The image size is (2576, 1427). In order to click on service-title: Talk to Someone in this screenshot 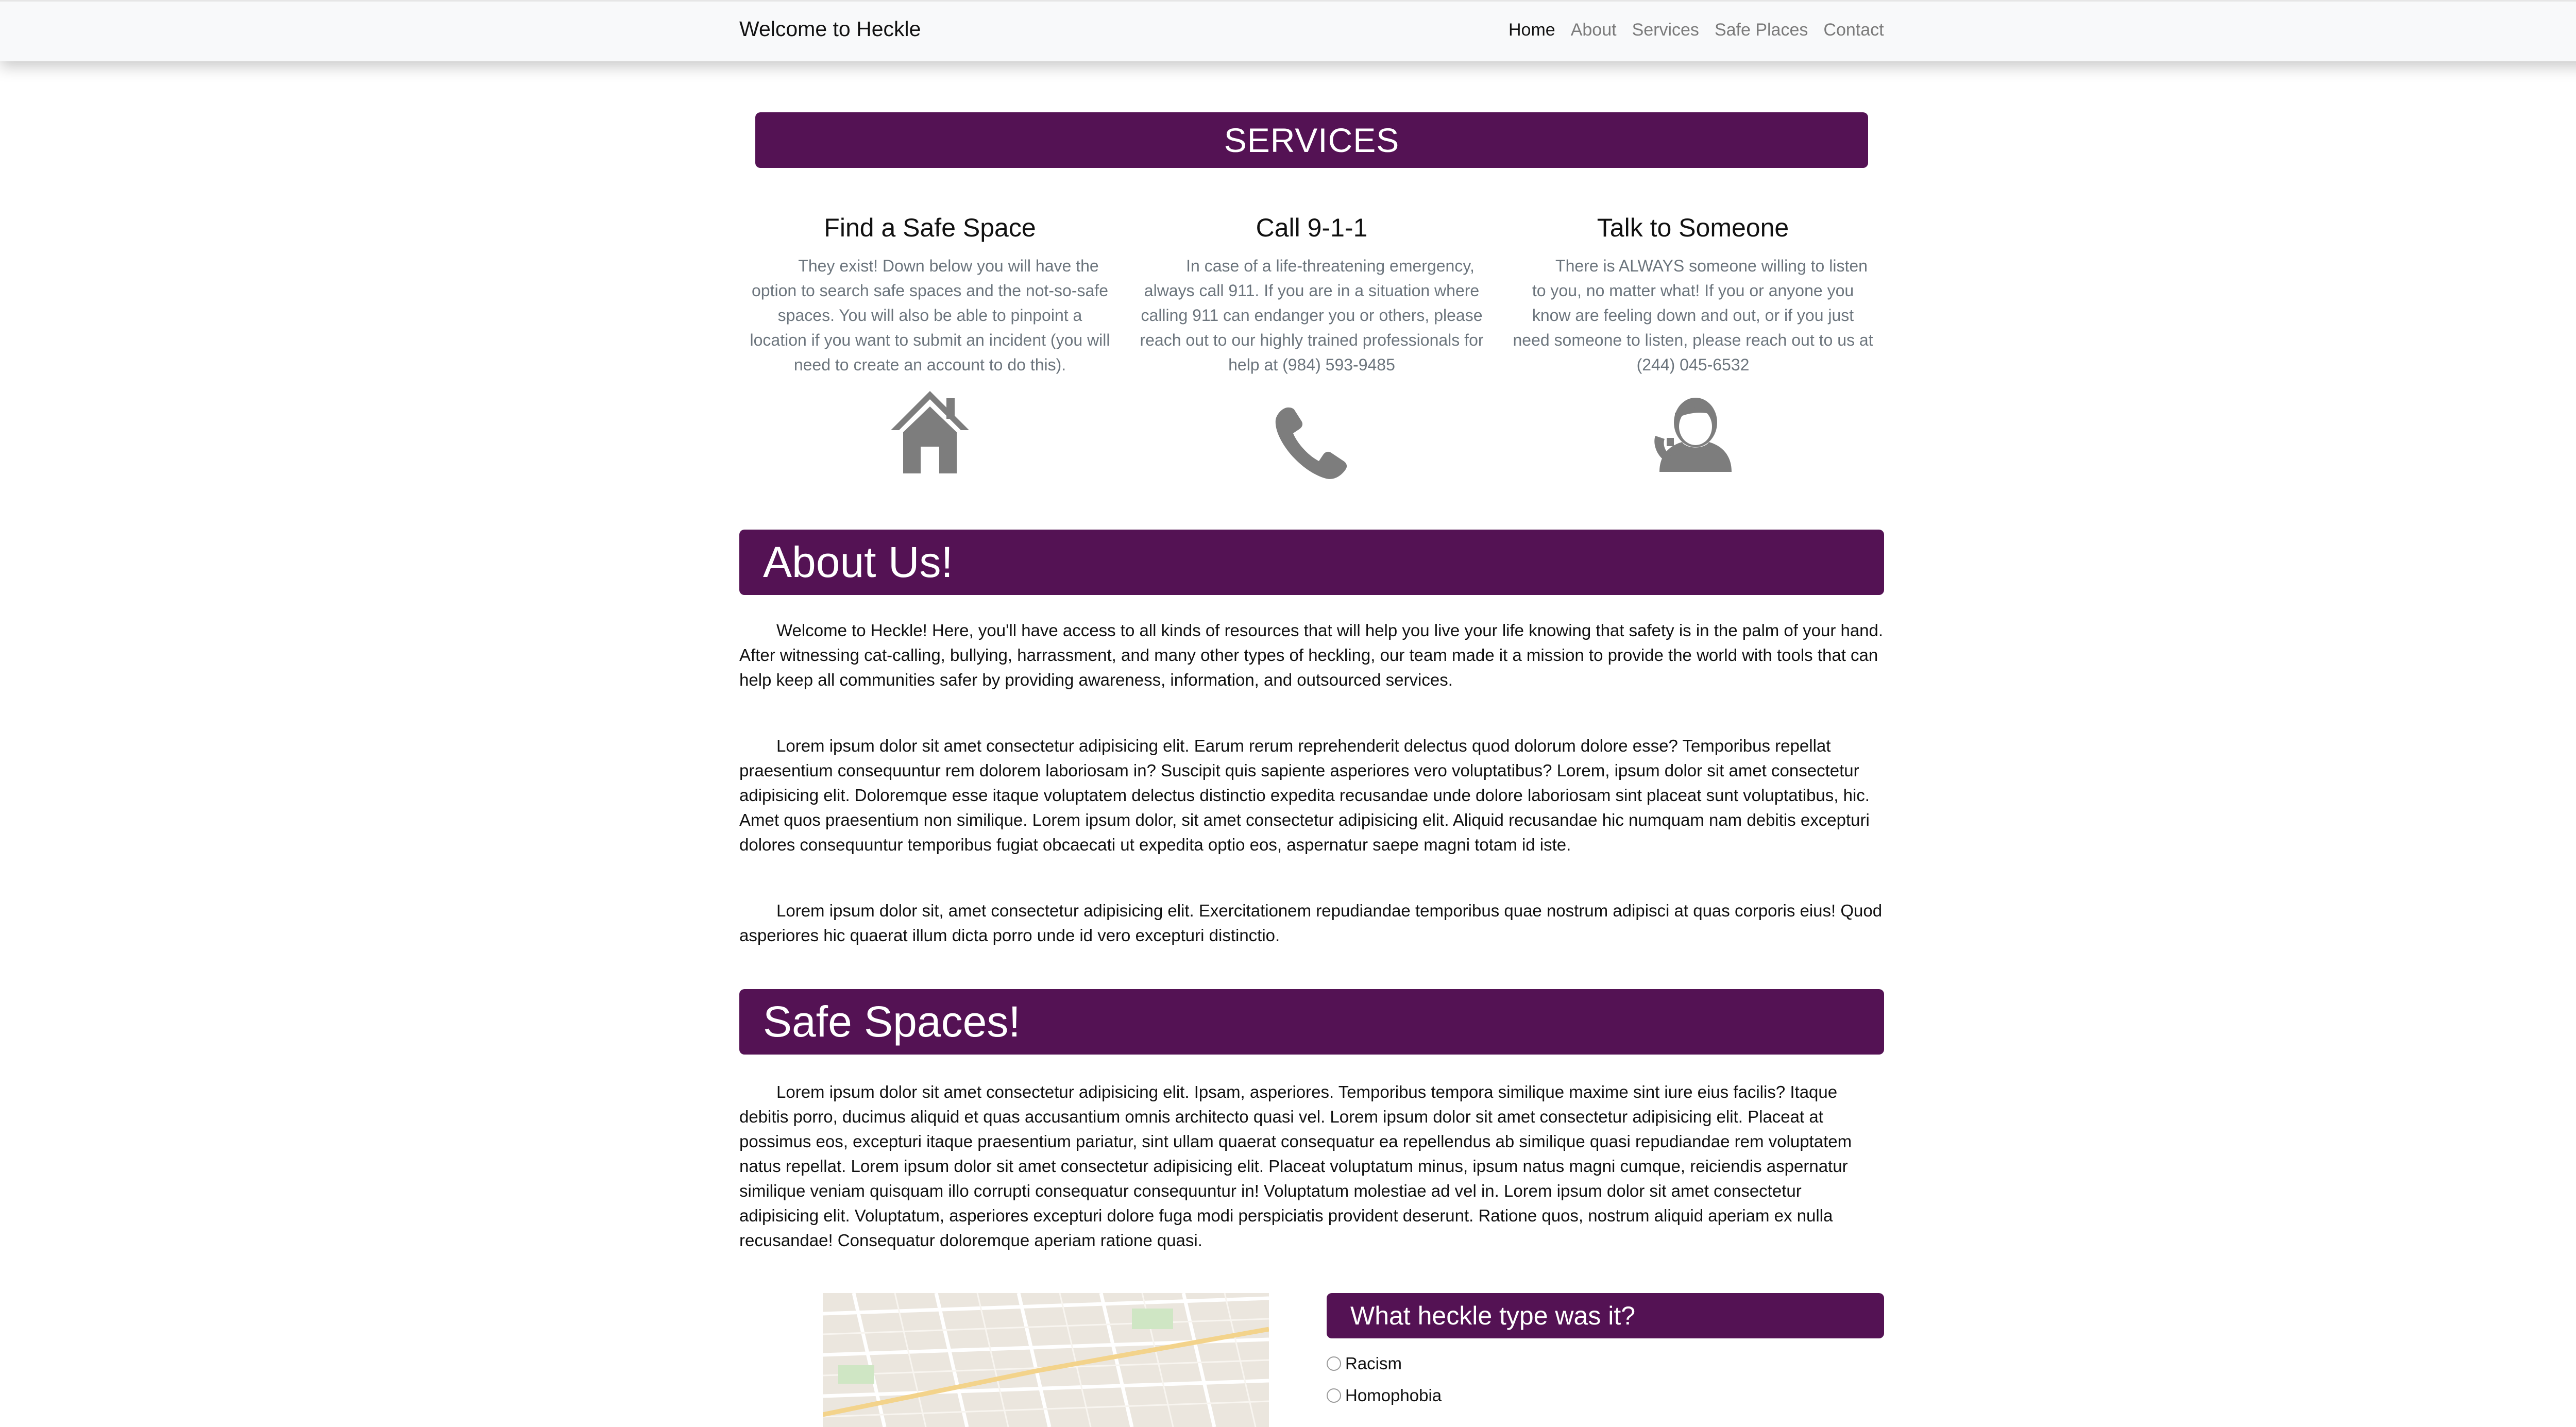, I will do `click(1693, 228)`.